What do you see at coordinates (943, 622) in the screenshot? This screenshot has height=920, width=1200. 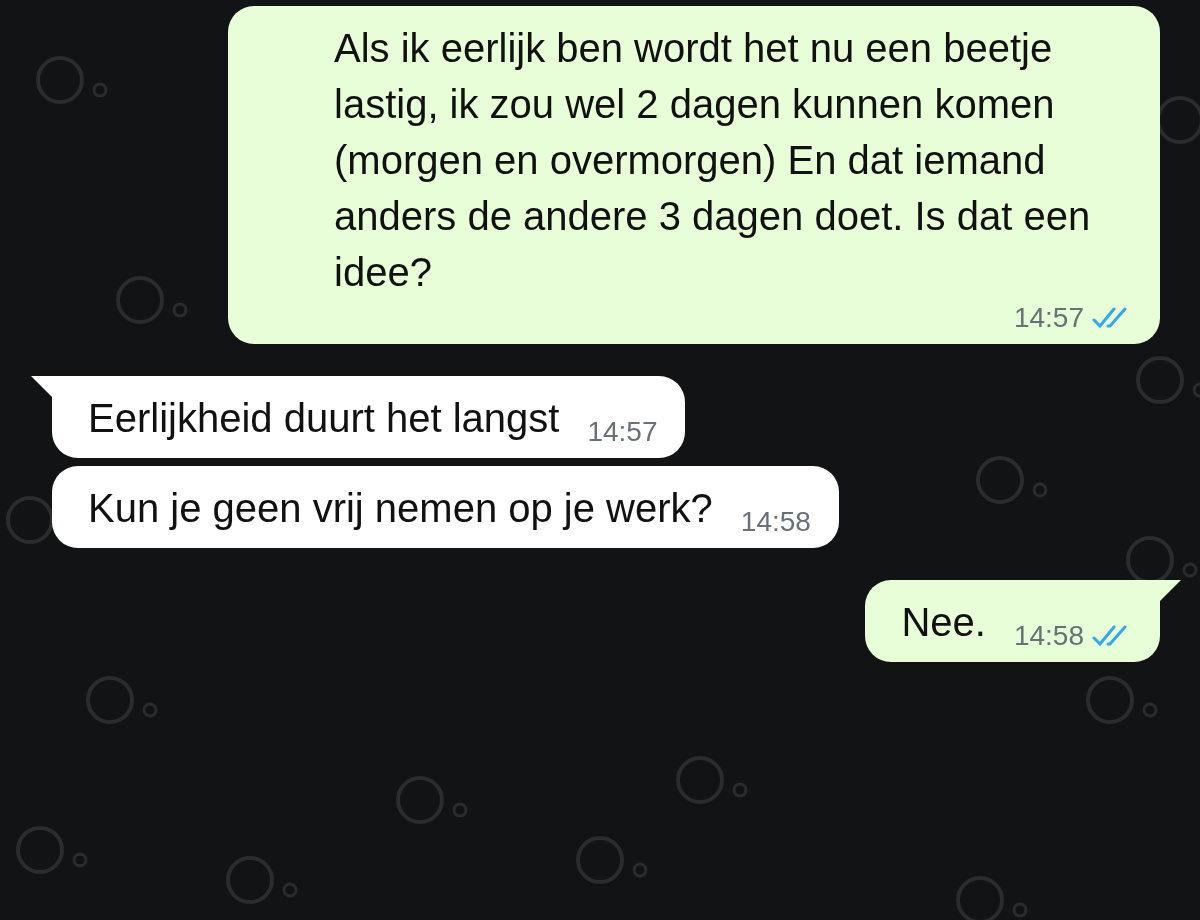 I see `message-text: Nee.` at bounding box center [943, 622].